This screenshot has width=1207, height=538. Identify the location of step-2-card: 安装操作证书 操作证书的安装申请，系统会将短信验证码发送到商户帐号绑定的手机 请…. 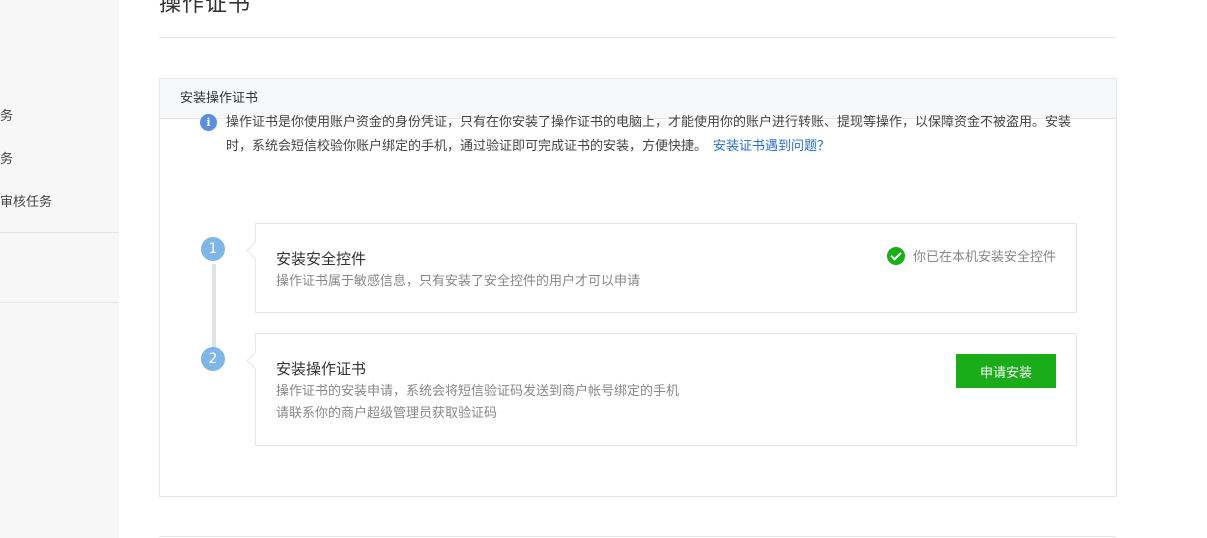
(661, 389).